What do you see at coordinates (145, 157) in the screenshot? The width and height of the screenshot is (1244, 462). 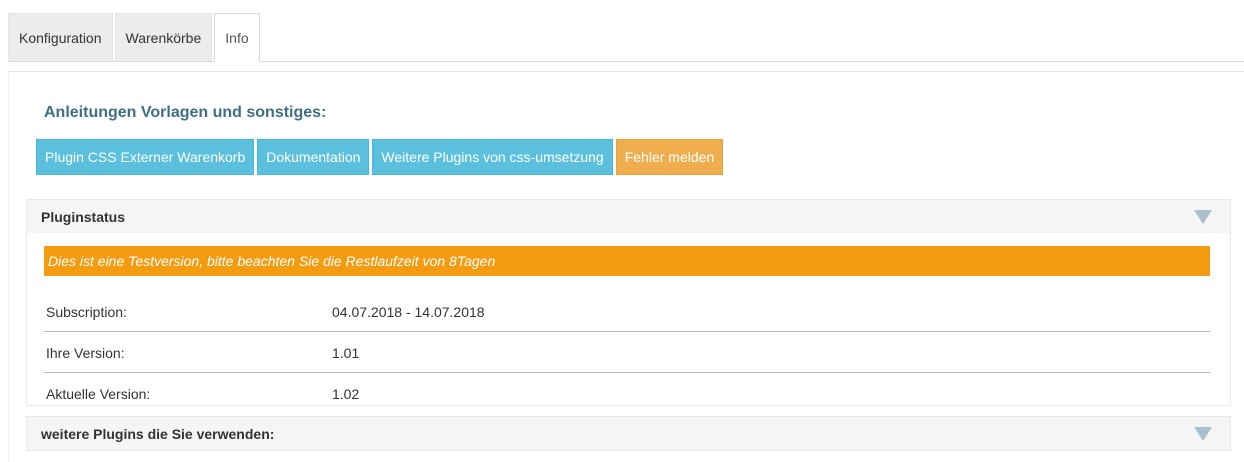 I see `plugin-css-button: Plugin CSS Externer Warenkorb` at bounding box center [145, 157].